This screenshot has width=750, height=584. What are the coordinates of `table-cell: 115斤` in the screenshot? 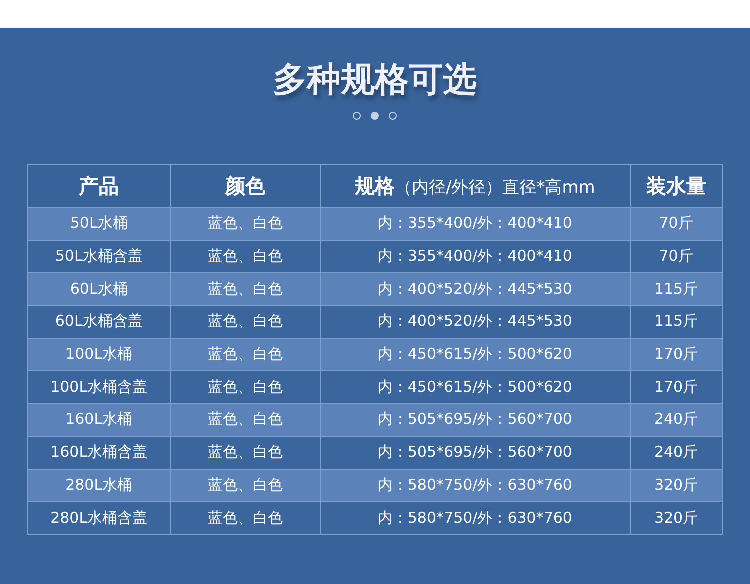 It's located at (676, 322).